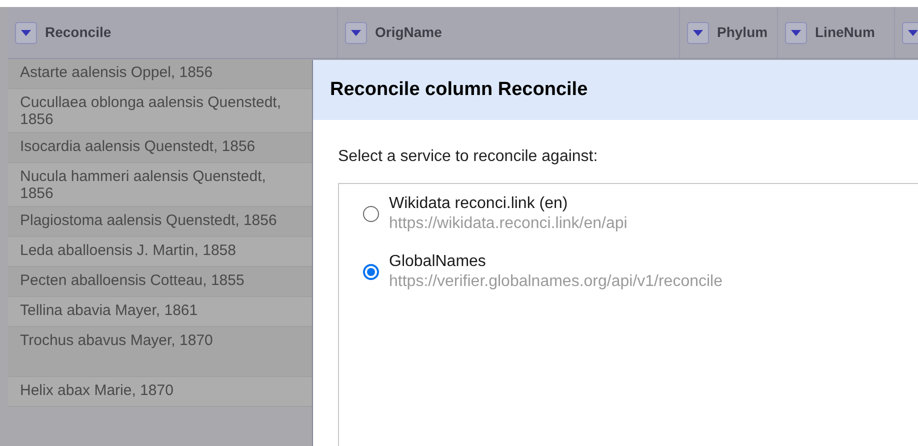  What do you see at coordinates (173, 32) in the screenshot?
I see `column-header: Reconcile` at bounding box center [173, 32].